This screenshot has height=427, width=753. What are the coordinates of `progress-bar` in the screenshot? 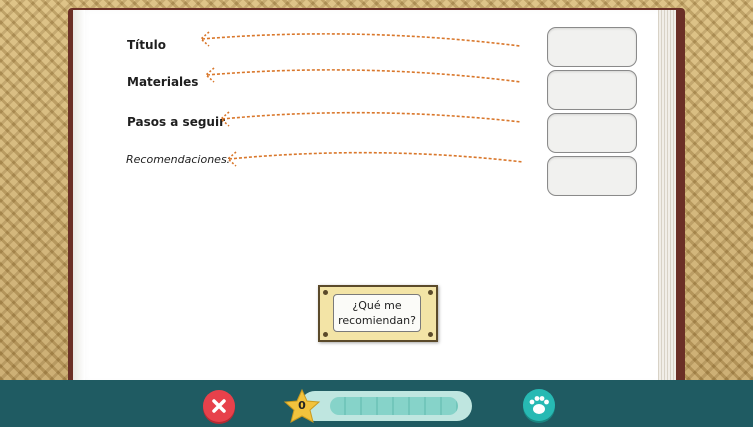 It's located at (386, 406).